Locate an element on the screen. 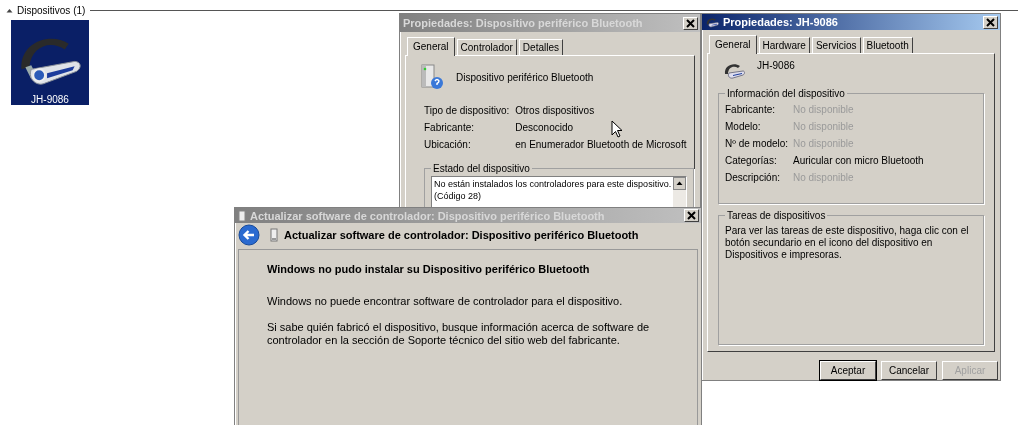  mouse-pointer-icon is located at coordinates (617, 129).